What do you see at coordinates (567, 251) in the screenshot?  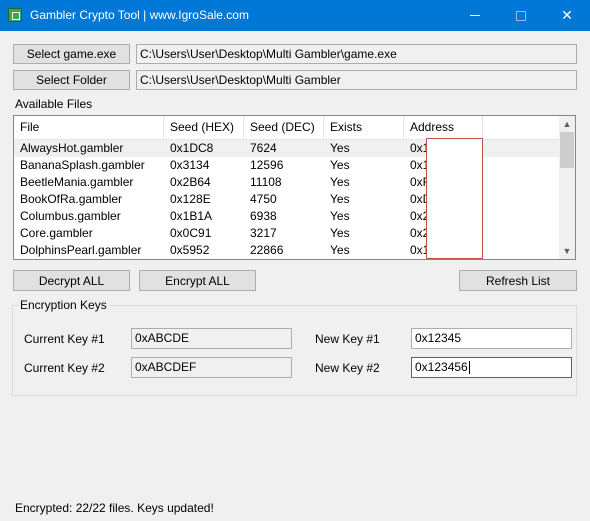 I see `scroll-down-icon: ▼` at bounding box center [567, 251].